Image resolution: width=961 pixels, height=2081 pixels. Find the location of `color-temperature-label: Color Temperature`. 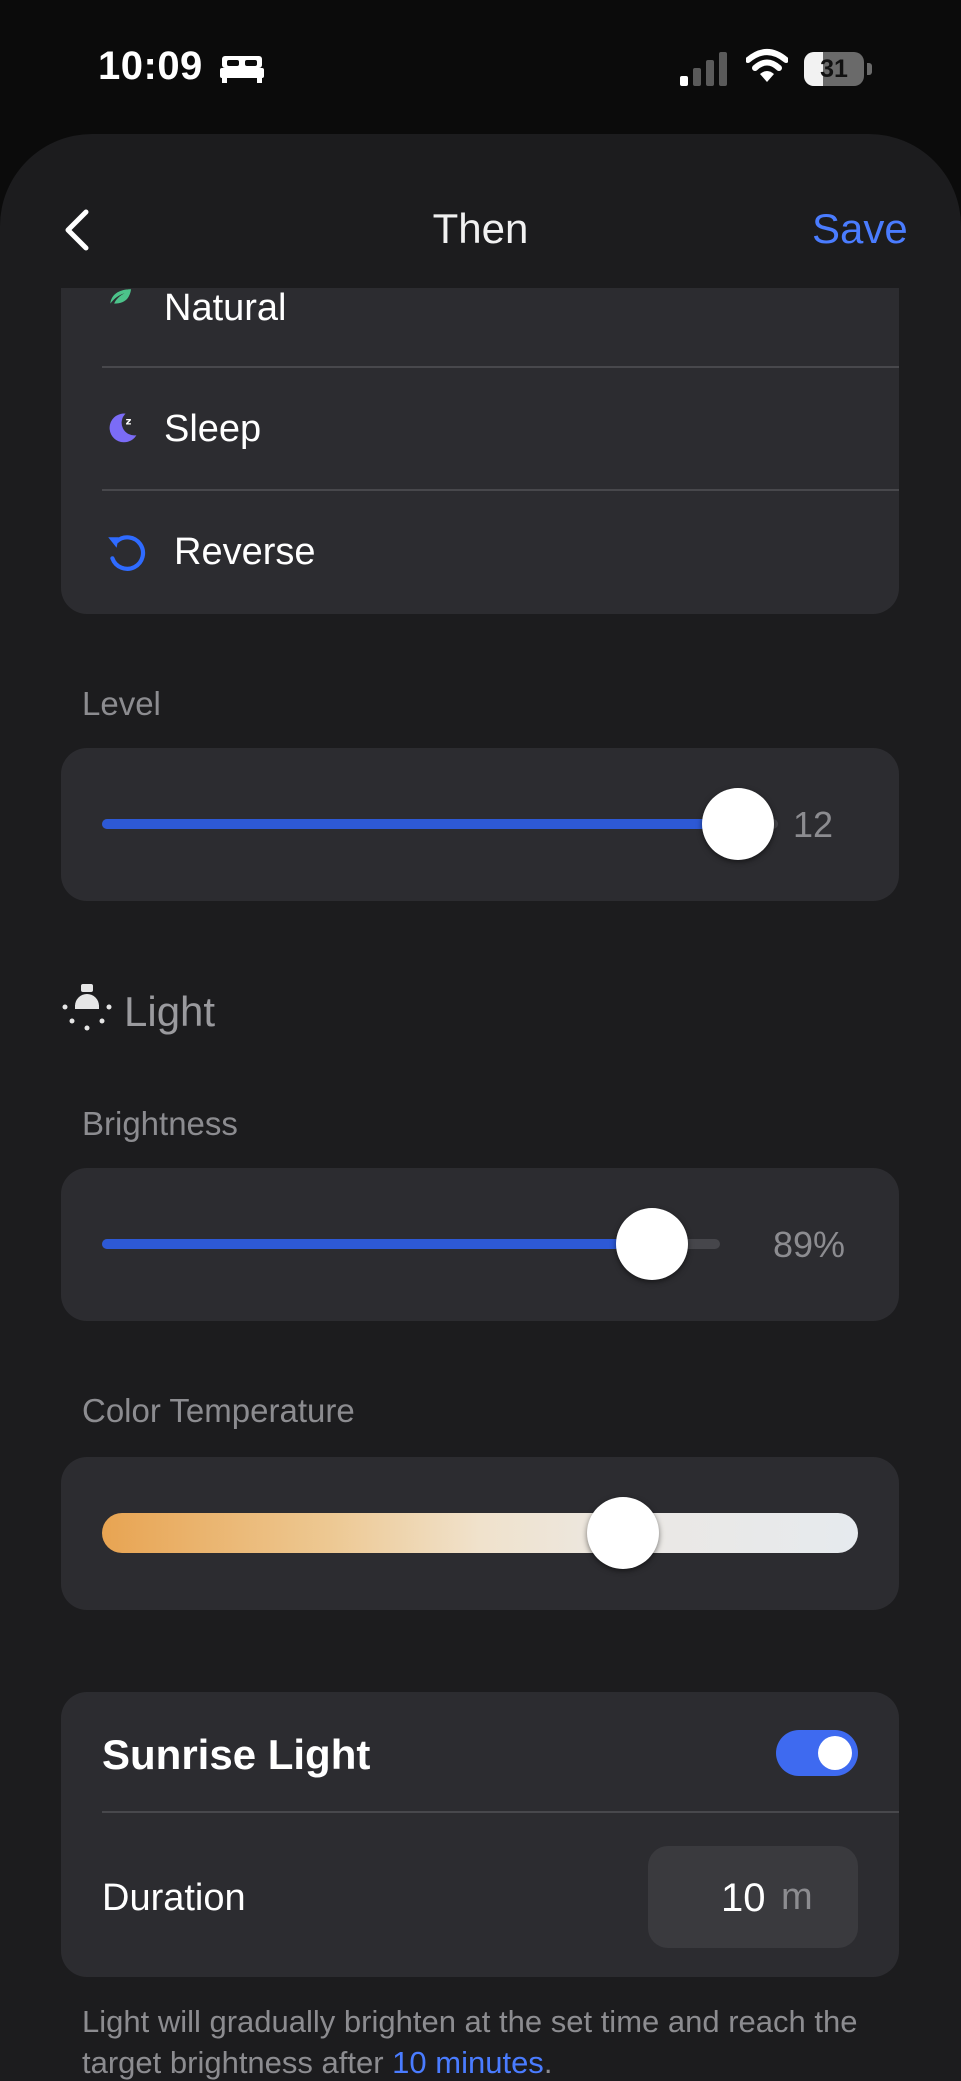

color-temperature-label: Color Temperature is located at coordinates (218, 1410).